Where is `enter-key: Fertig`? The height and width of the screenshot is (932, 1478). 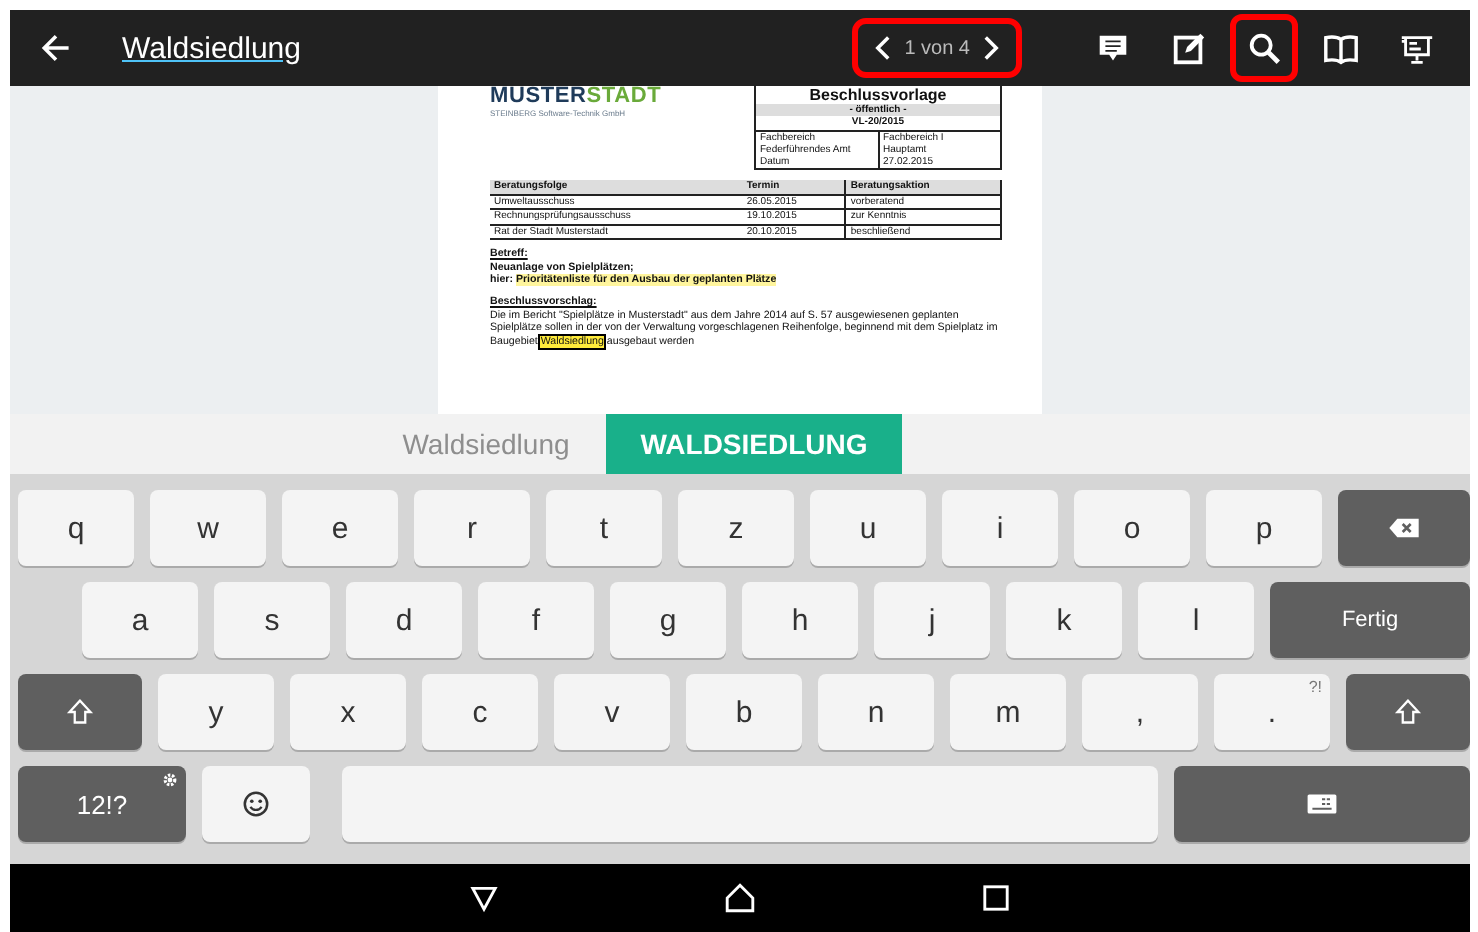
enter-key: Fertig is located at coordinates (1370, 620).